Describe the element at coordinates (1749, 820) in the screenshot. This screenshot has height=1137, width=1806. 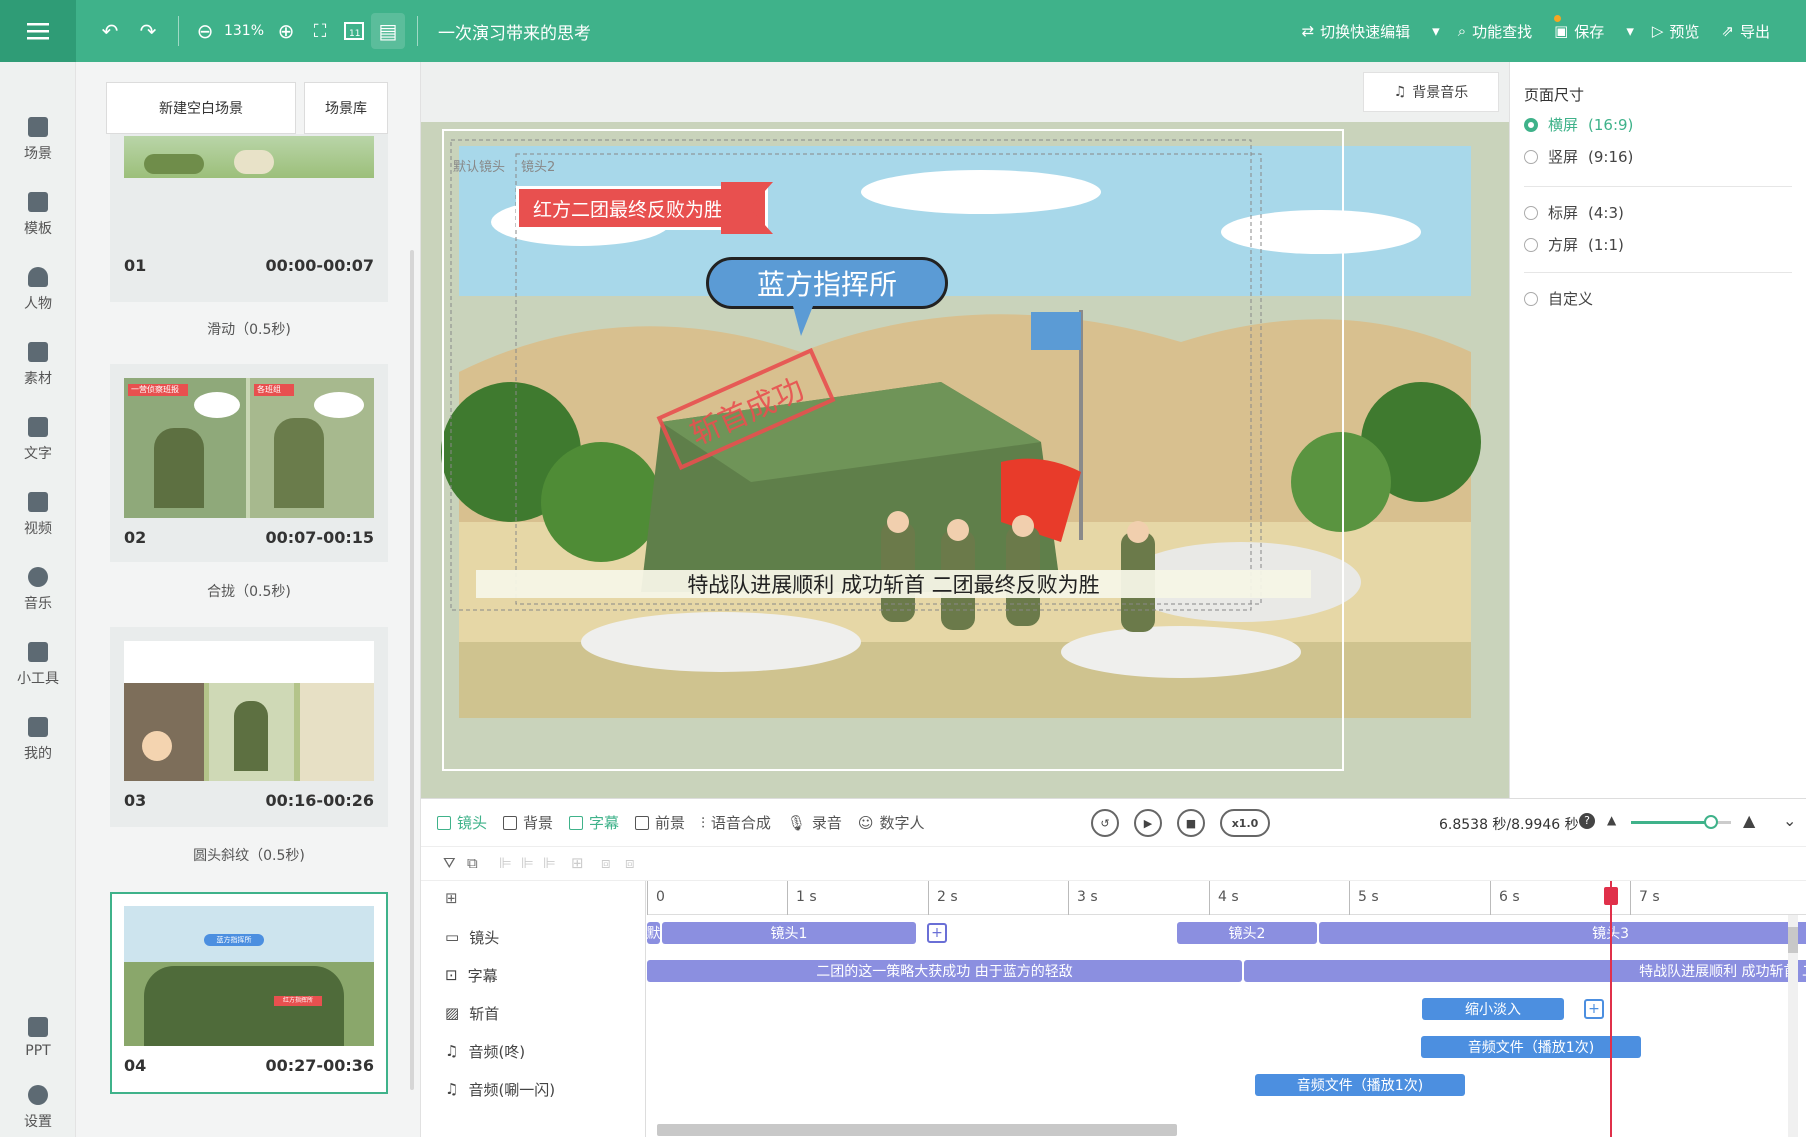
I see `zoom-in-mountain-icon: ▲` at that location.